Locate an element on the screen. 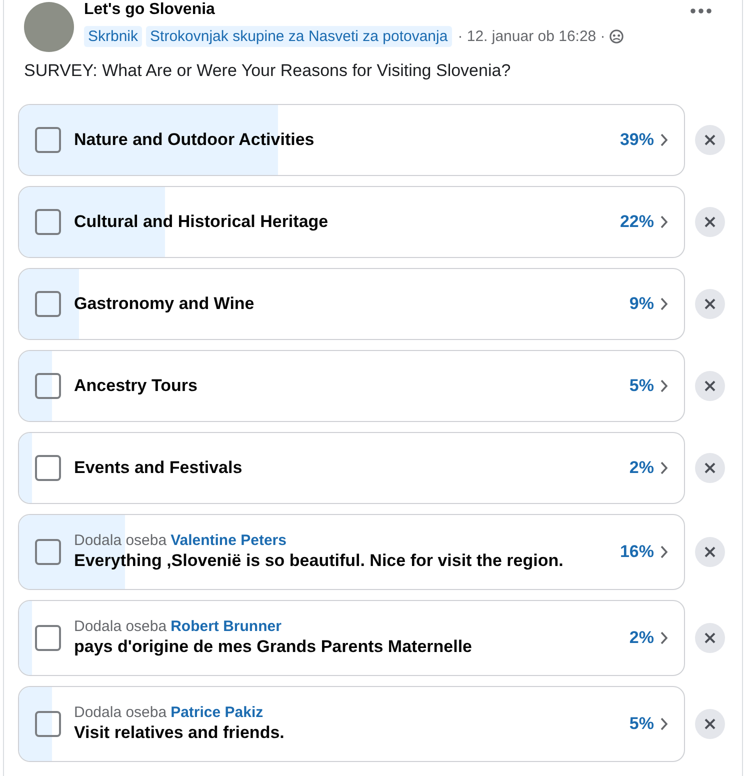  option-label: Ancestry Tours is located at coordinates (136, 386).